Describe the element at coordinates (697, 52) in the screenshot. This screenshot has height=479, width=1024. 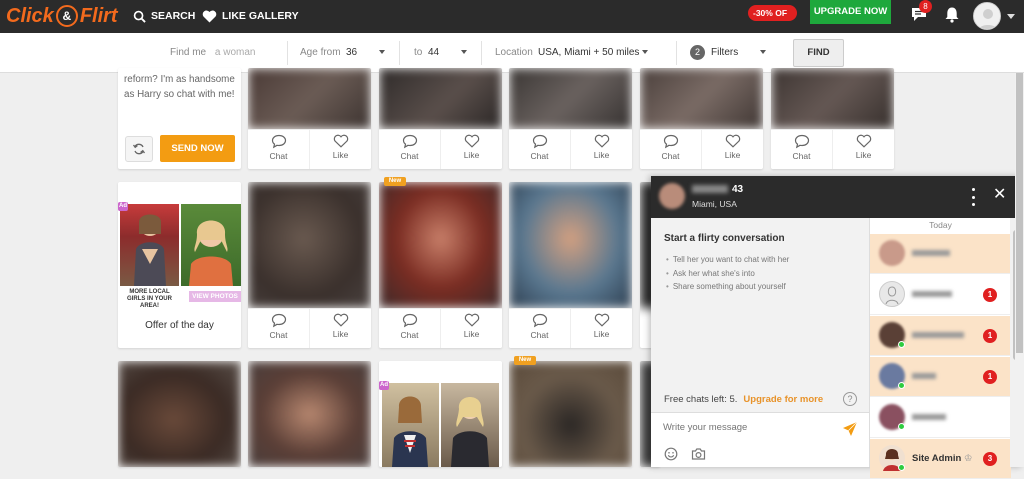
I see `filters-count-badge: 2` at that location.